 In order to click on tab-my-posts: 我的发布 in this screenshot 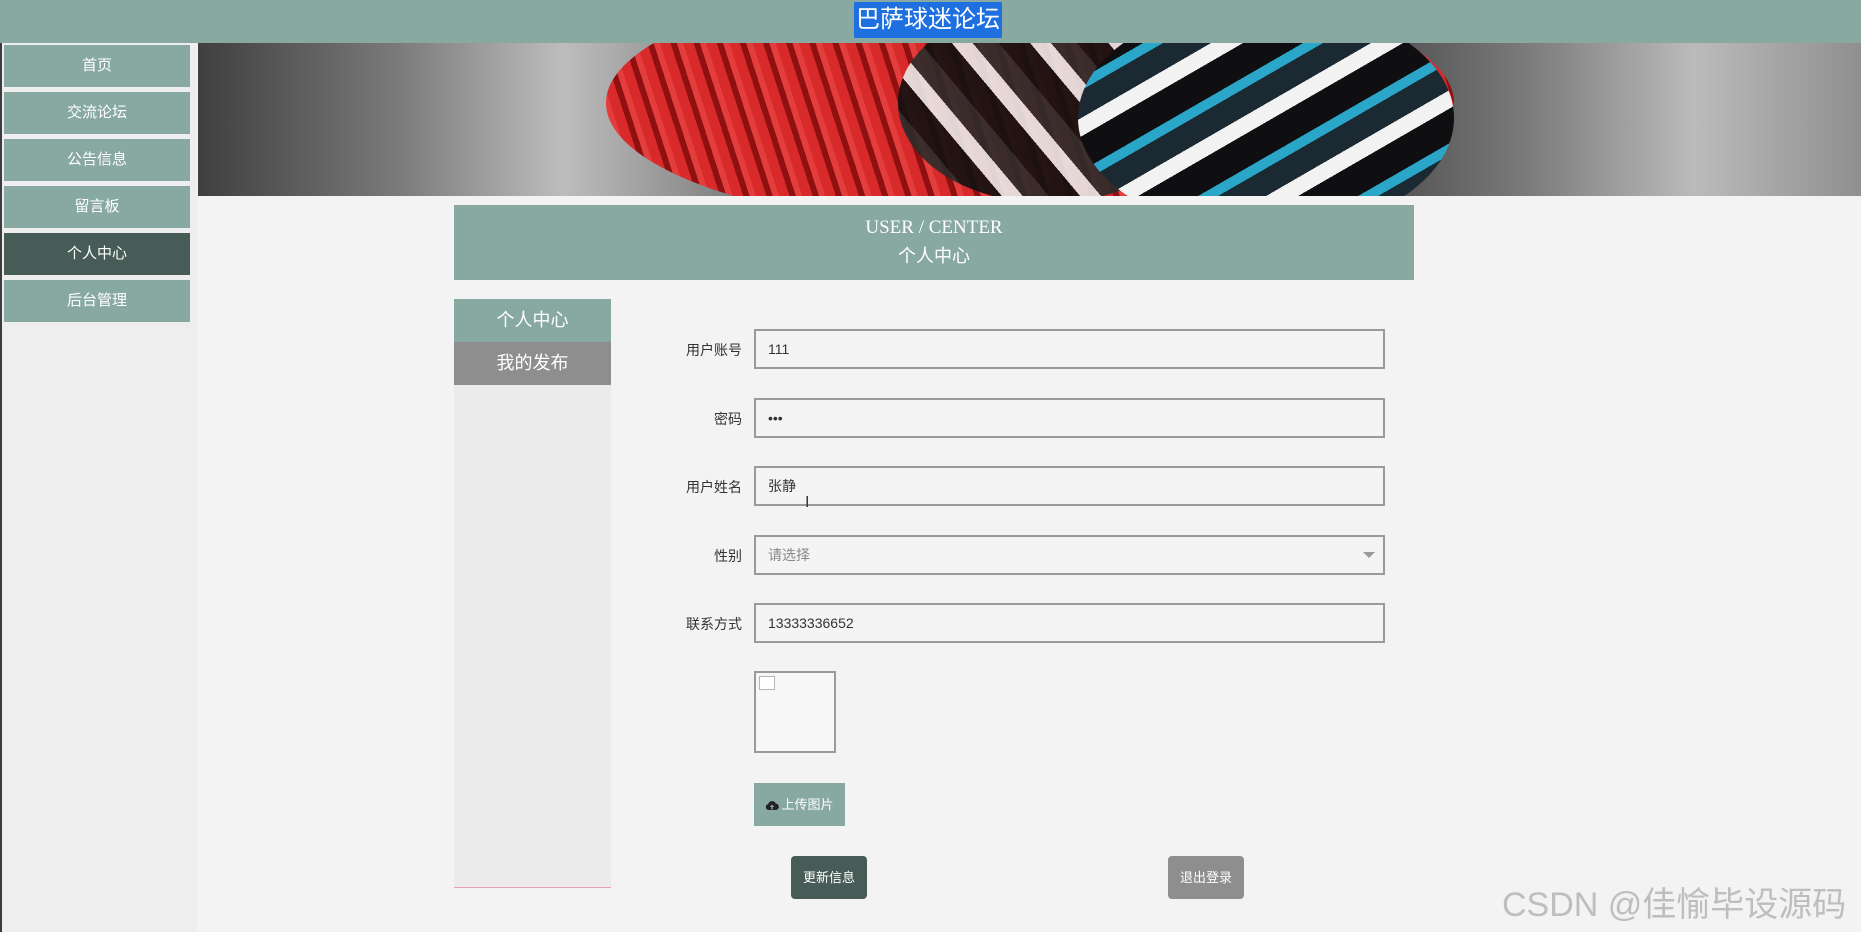, I will do `click(532, 363)`.